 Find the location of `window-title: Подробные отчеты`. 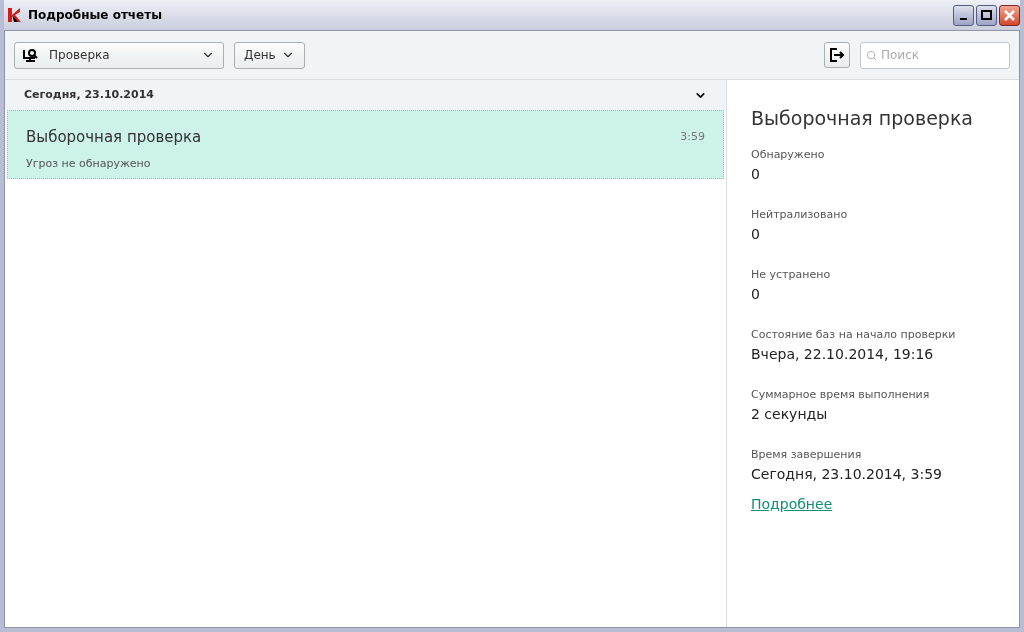

window-title: Подробные отчеты is located at coordinates (95, 15).